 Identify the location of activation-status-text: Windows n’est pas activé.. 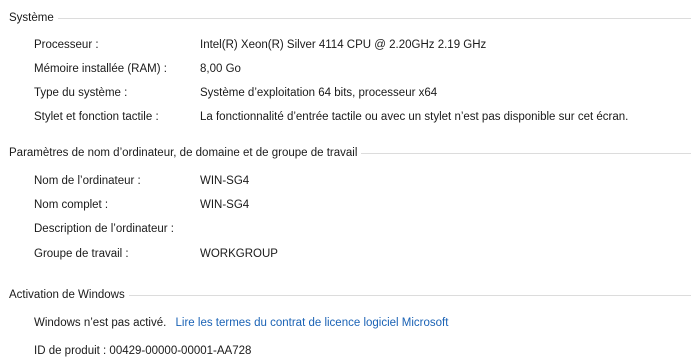
(100, 323).